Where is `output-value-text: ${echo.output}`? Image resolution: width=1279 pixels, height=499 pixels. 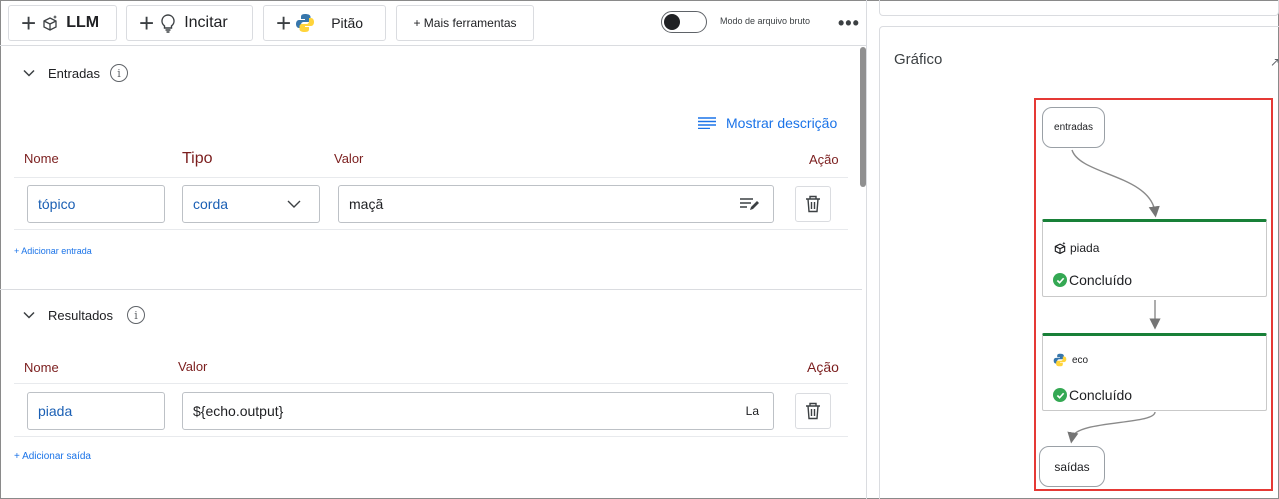
output-value-text: ${echo.output} is located at coordinates (238, 411).